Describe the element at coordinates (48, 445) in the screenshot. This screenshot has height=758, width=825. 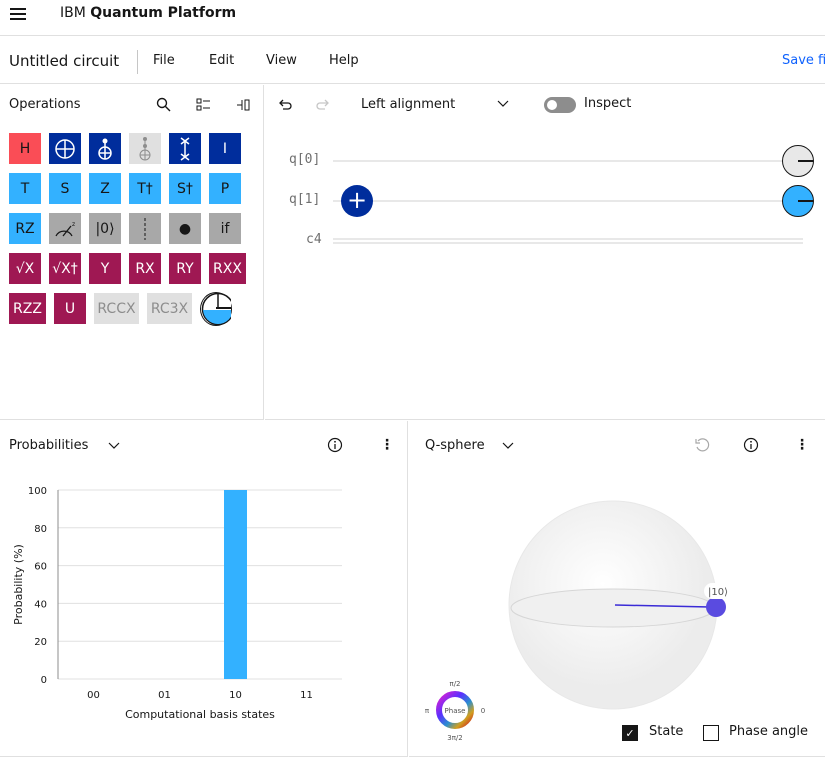
I see `probabilities-title: Probabilities` at that location.